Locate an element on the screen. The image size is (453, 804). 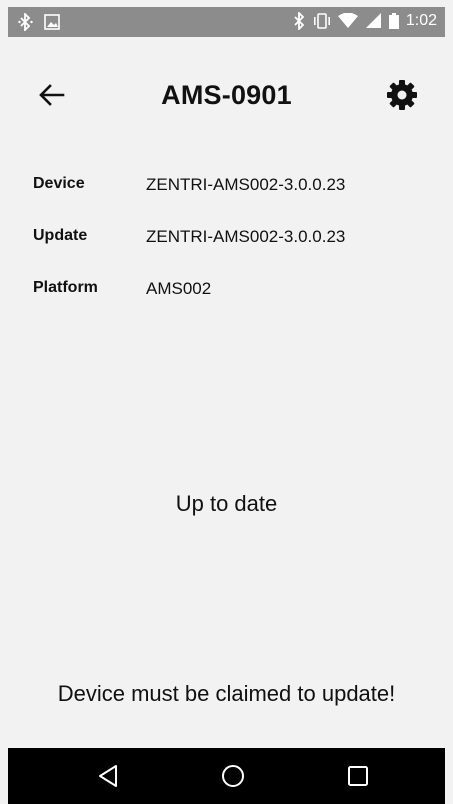
info-row-update: Update ZENTRI-AMS002-3.0.0.23 is located at coordinates (233, 253).